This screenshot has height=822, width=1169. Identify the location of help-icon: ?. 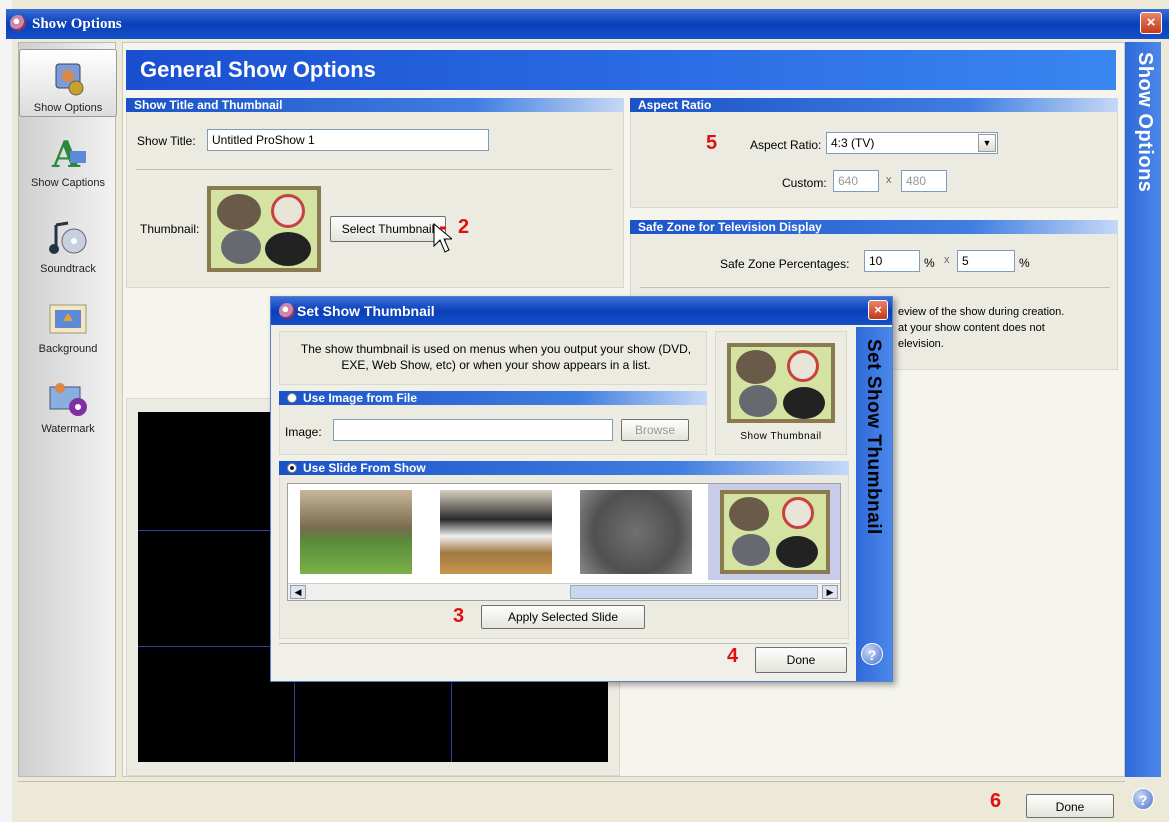
(1143, 799).